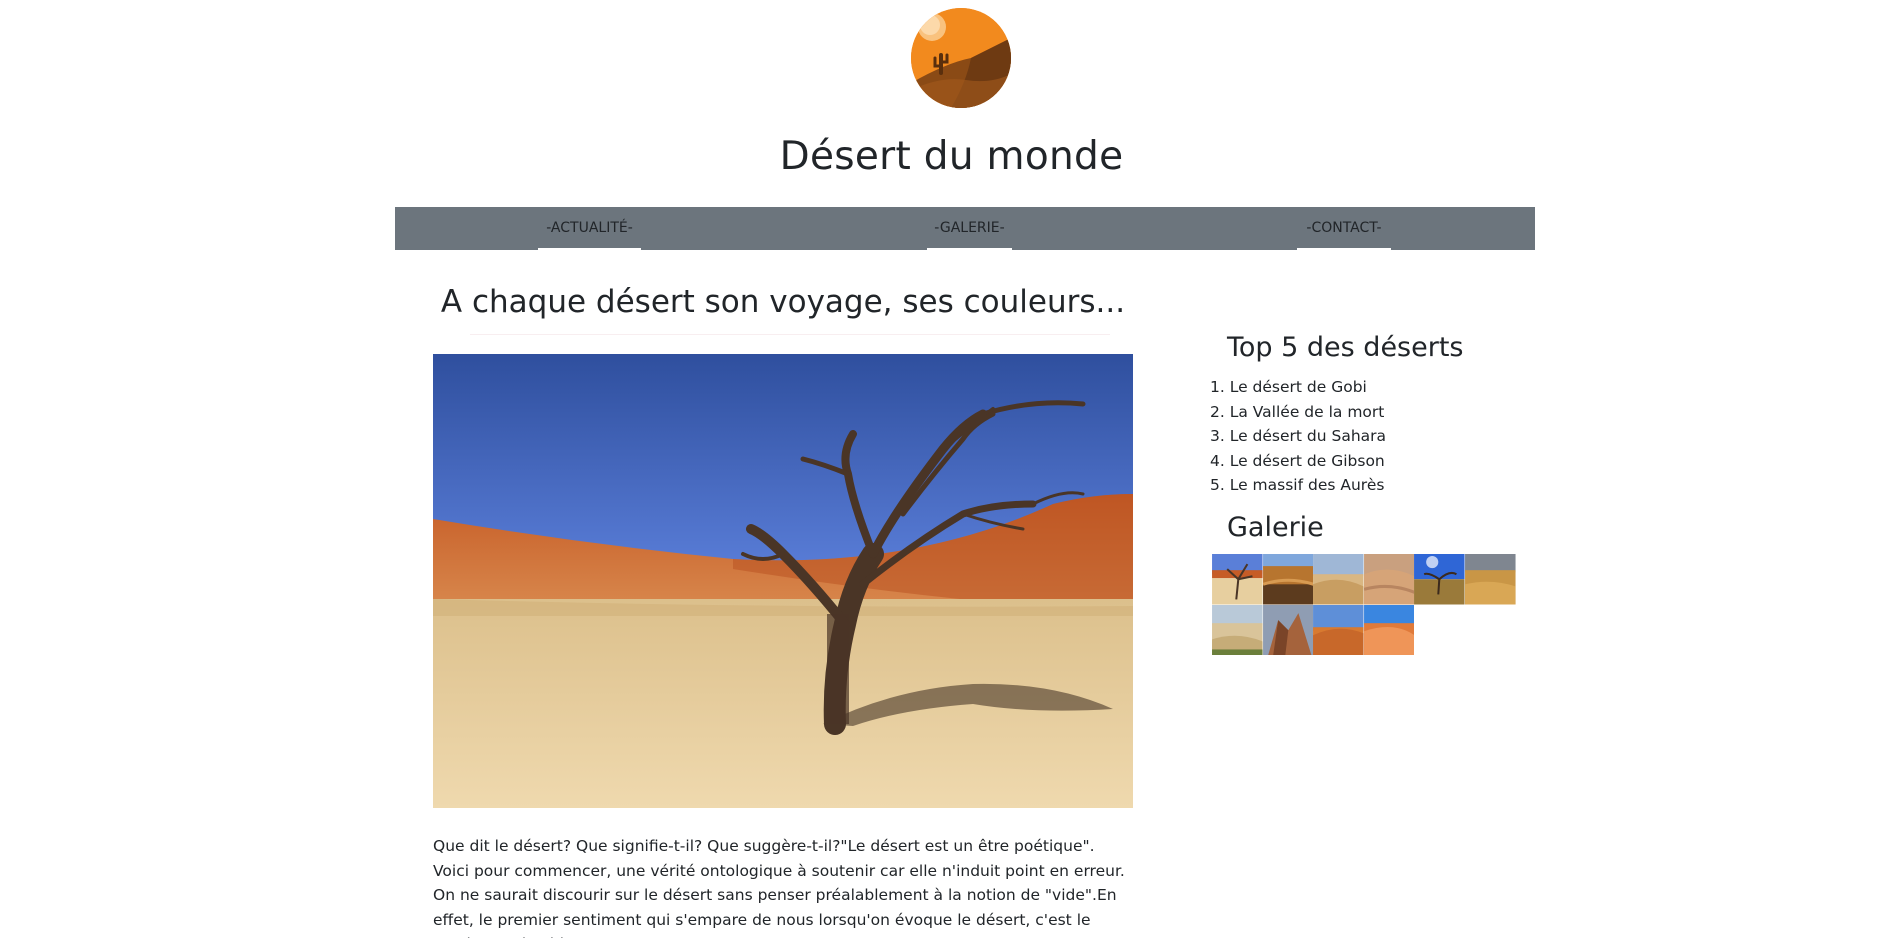  Describe the element at coordinates (969, 228) in the screenshot. I see `nav-link-galerie: -GALERIE-` at that location.